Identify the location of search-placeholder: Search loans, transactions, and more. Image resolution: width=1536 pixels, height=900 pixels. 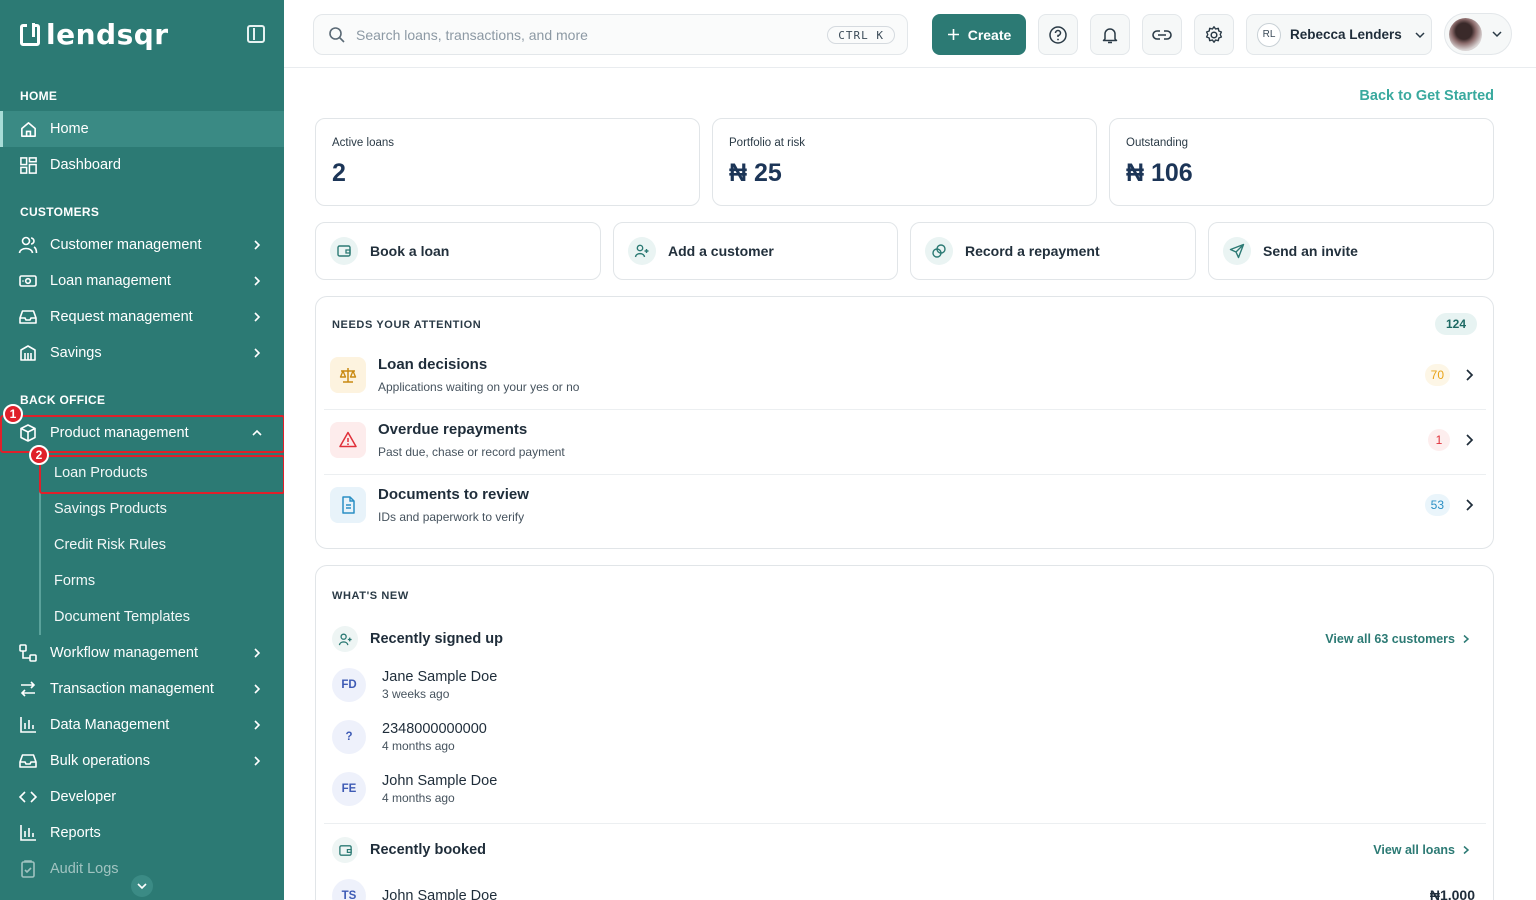
(472, 34).